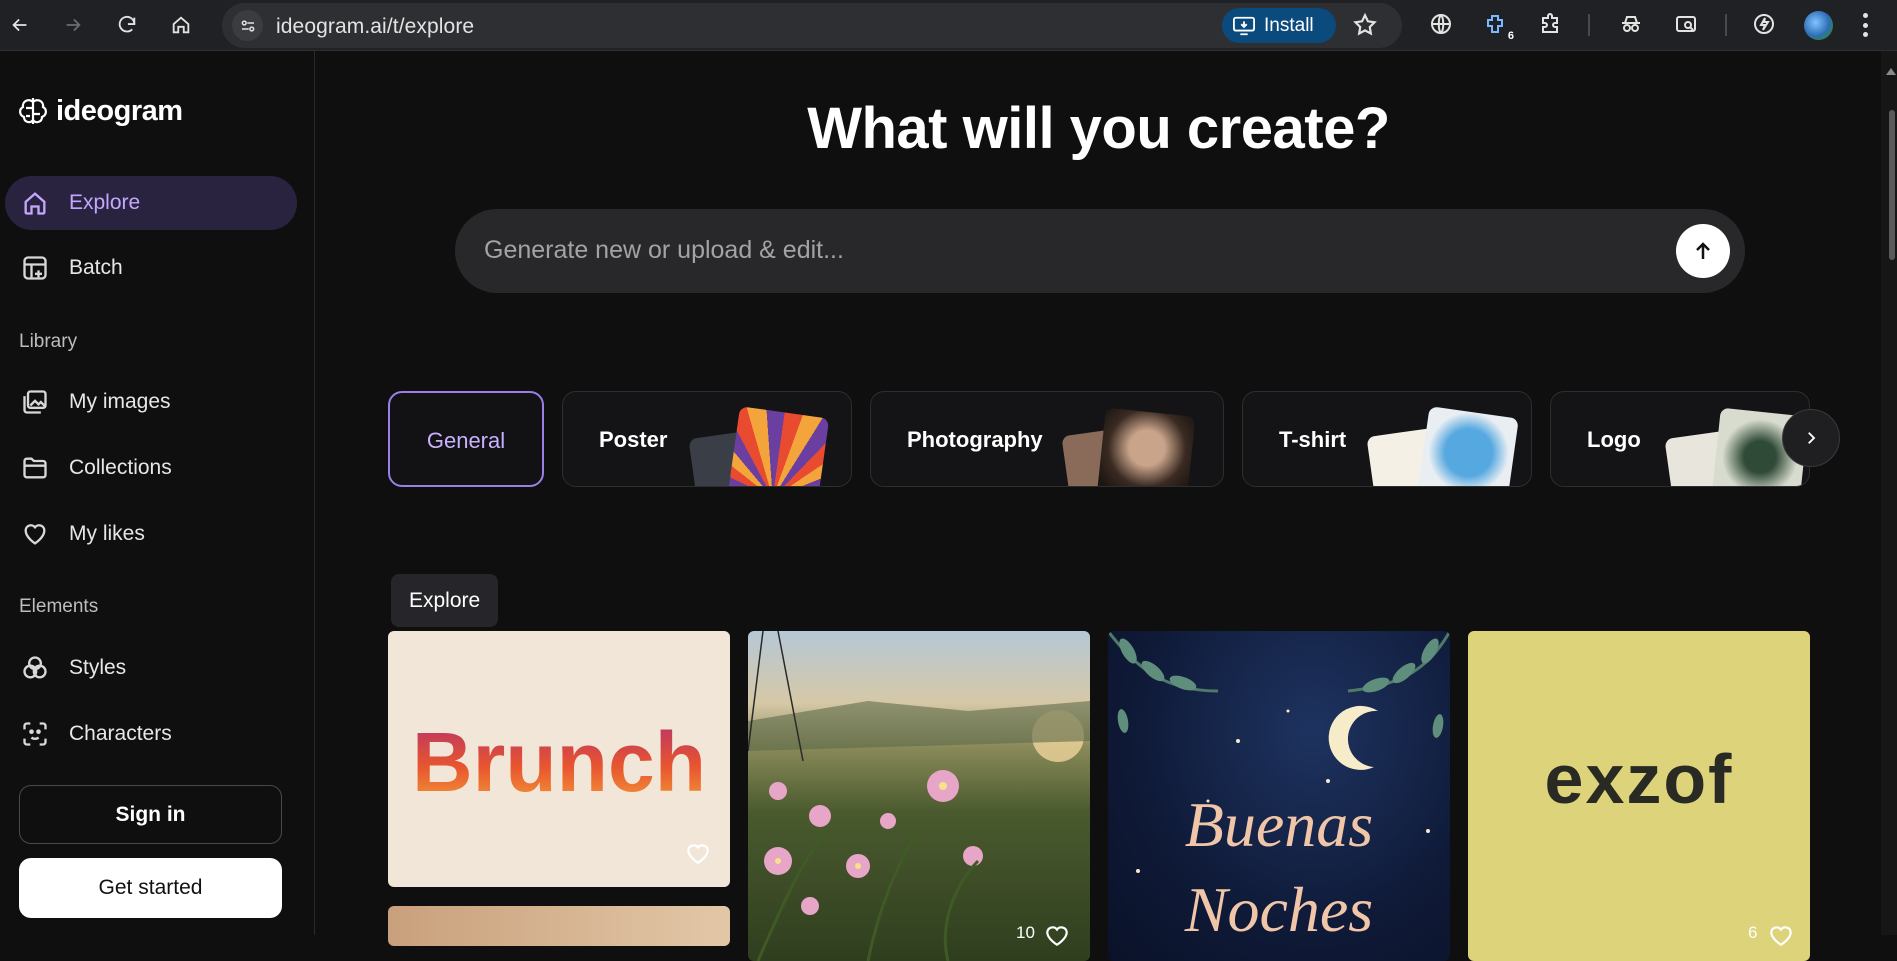  I want to click on sidebar-item-label: Collections, so click(120, 467).